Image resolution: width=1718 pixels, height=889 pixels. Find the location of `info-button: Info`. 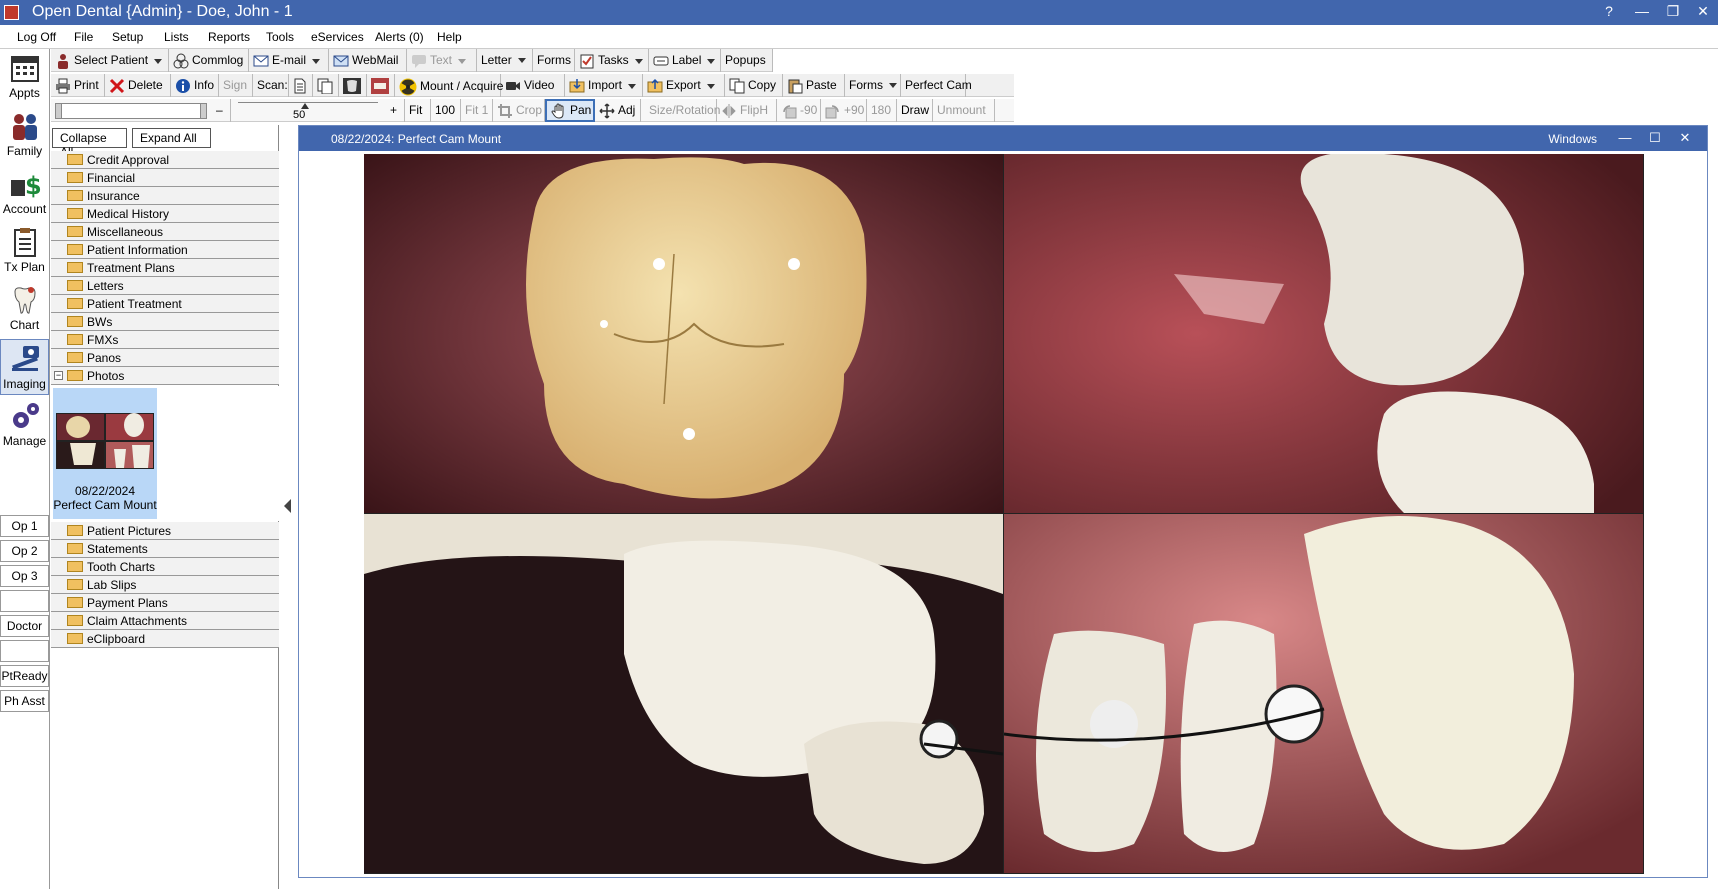

info-button: Info is located at coordinates (195, 85).